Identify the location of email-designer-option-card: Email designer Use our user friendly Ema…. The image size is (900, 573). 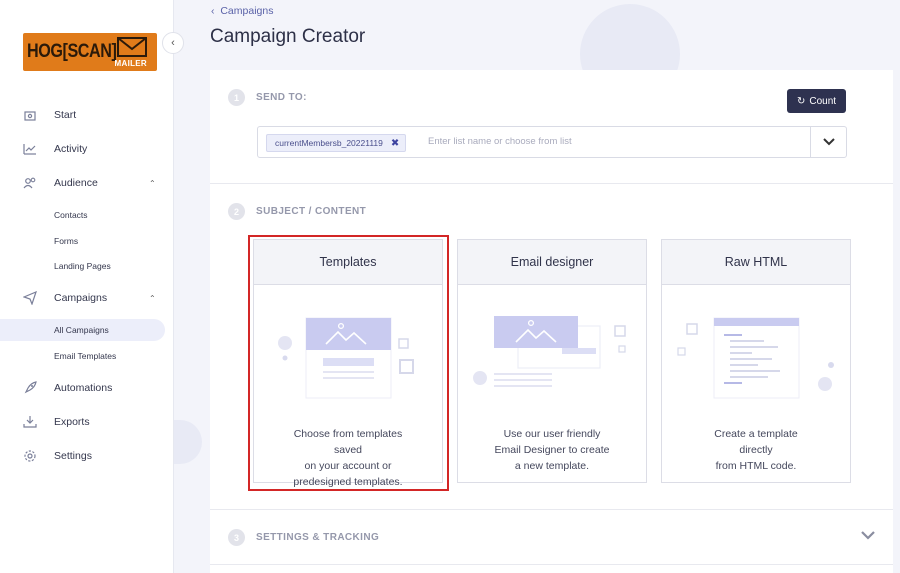
(552, 361).